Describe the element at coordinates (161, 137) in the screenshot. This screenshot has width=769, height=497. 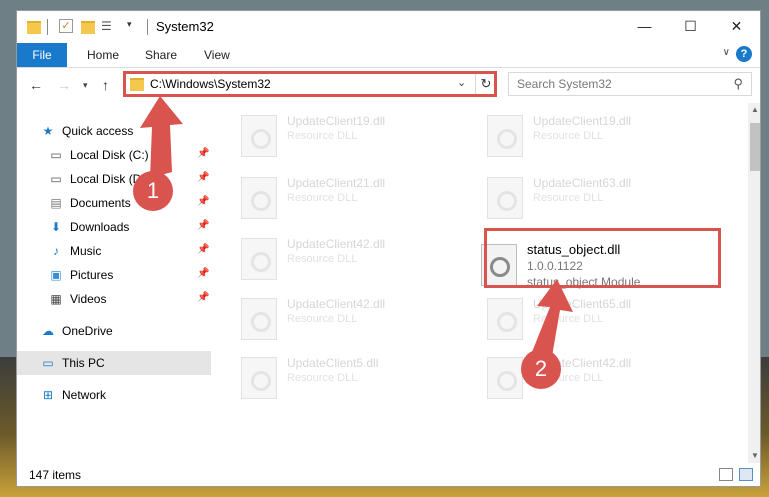
I see `step1-arrow` at that location.